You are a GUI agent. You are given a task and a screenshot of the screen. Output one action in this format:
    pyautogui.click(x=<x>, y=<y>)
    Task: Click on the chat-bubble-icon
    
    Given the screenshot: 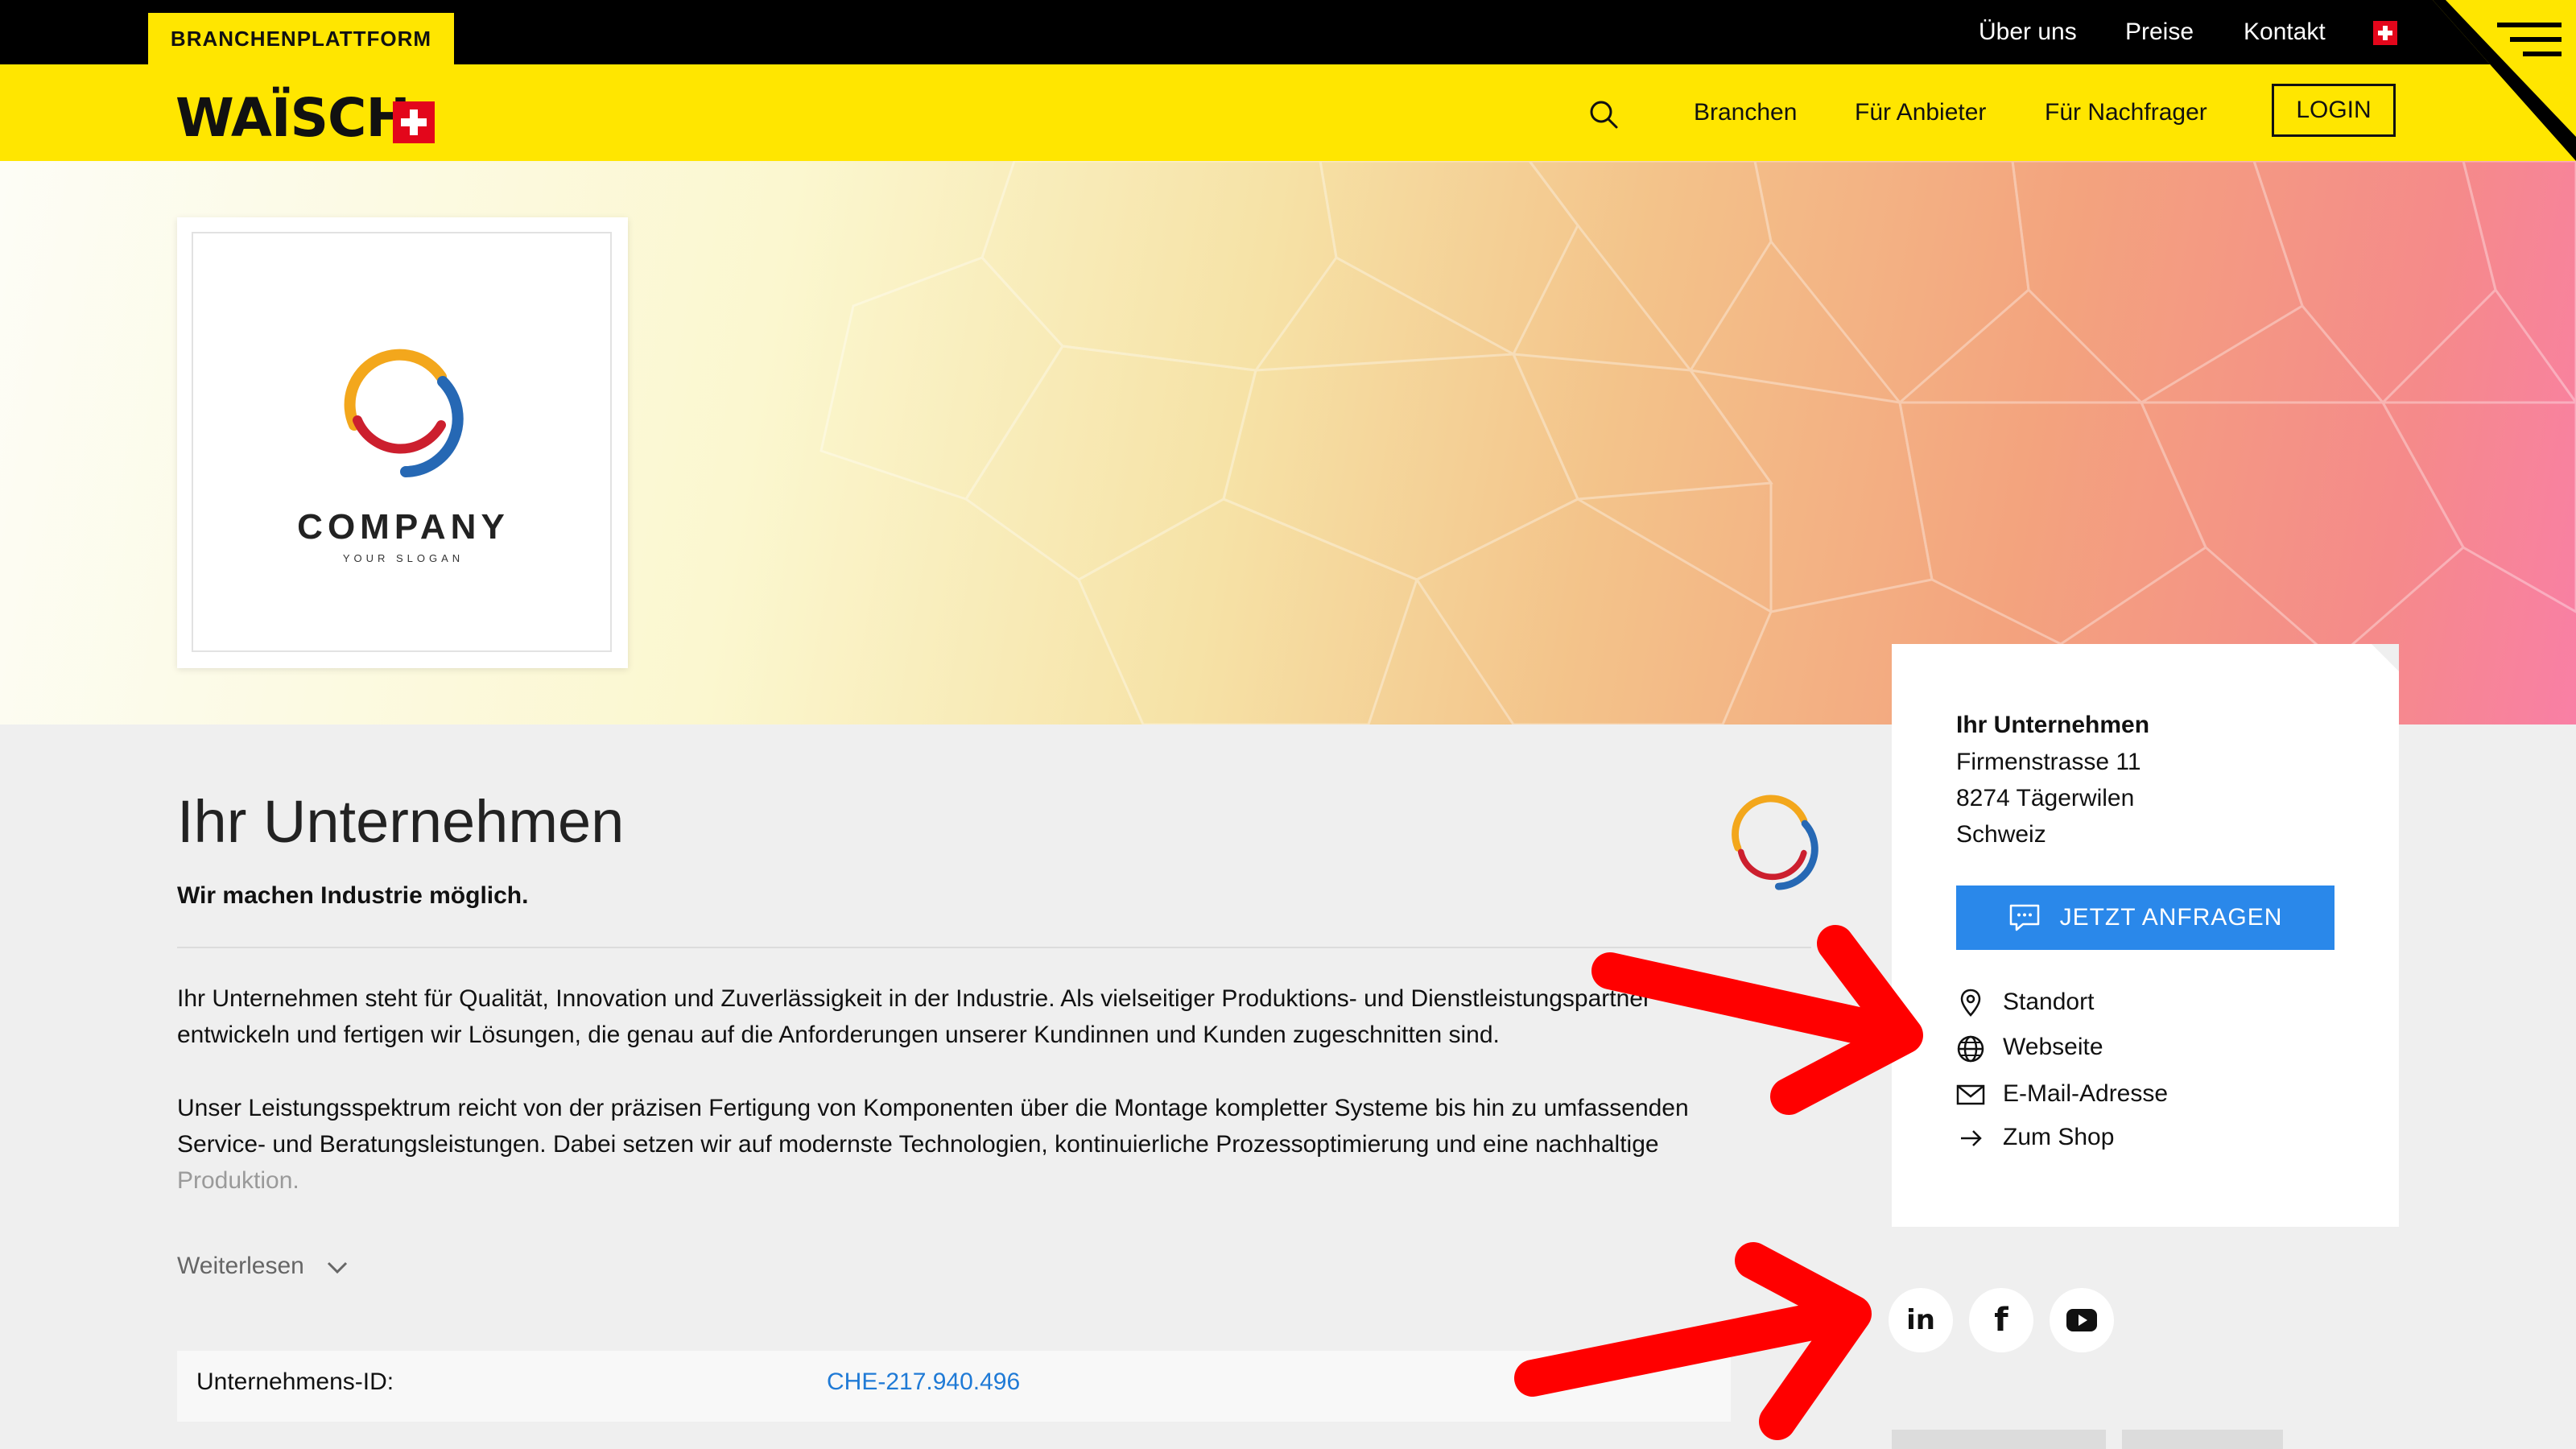 What is the action you would take?
    pyautogui.click(x=2024, y=917)
    